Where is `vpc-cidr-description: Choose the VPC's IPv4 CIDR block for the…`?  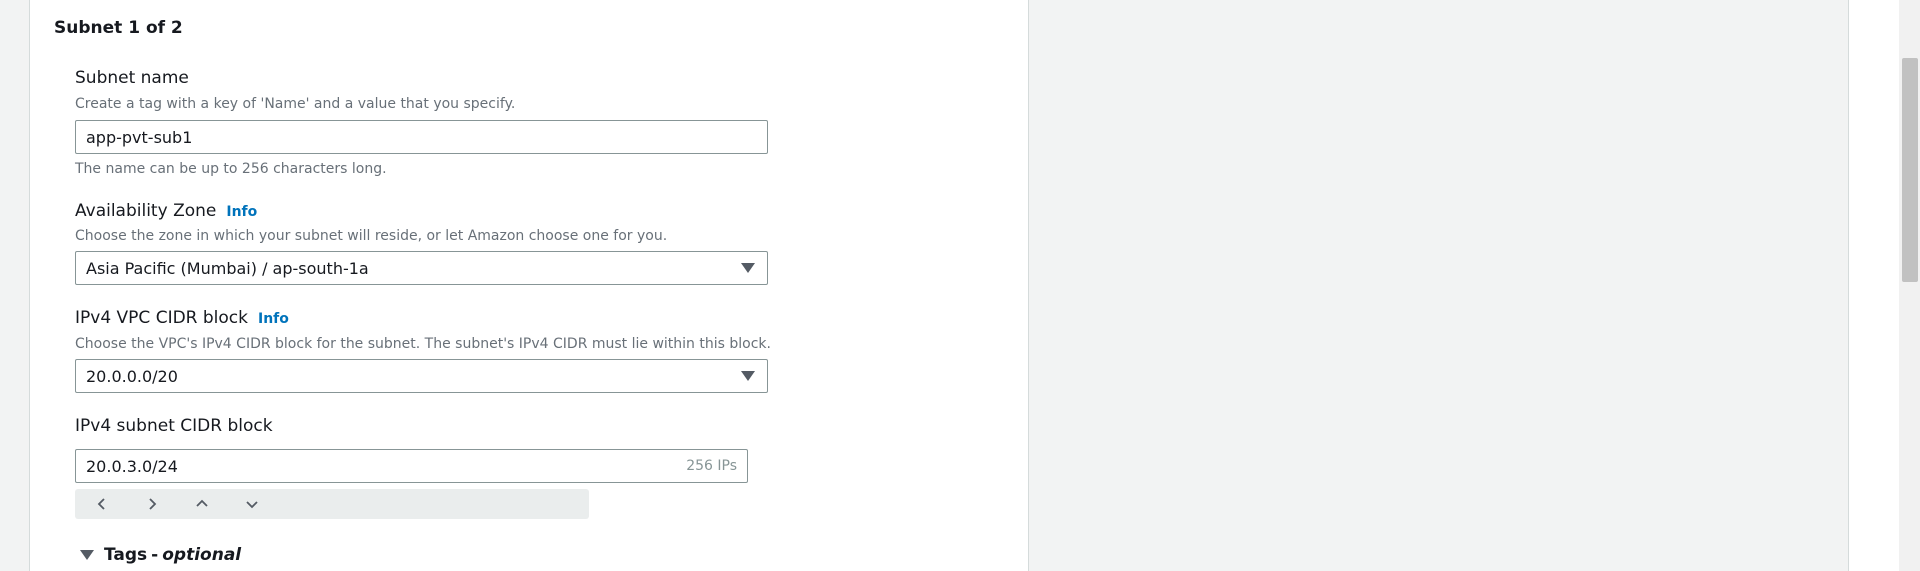 vpc-cidr-description: Choose the VPC's IPv4 CIDR block for the… is located at coordinates (423, 344).